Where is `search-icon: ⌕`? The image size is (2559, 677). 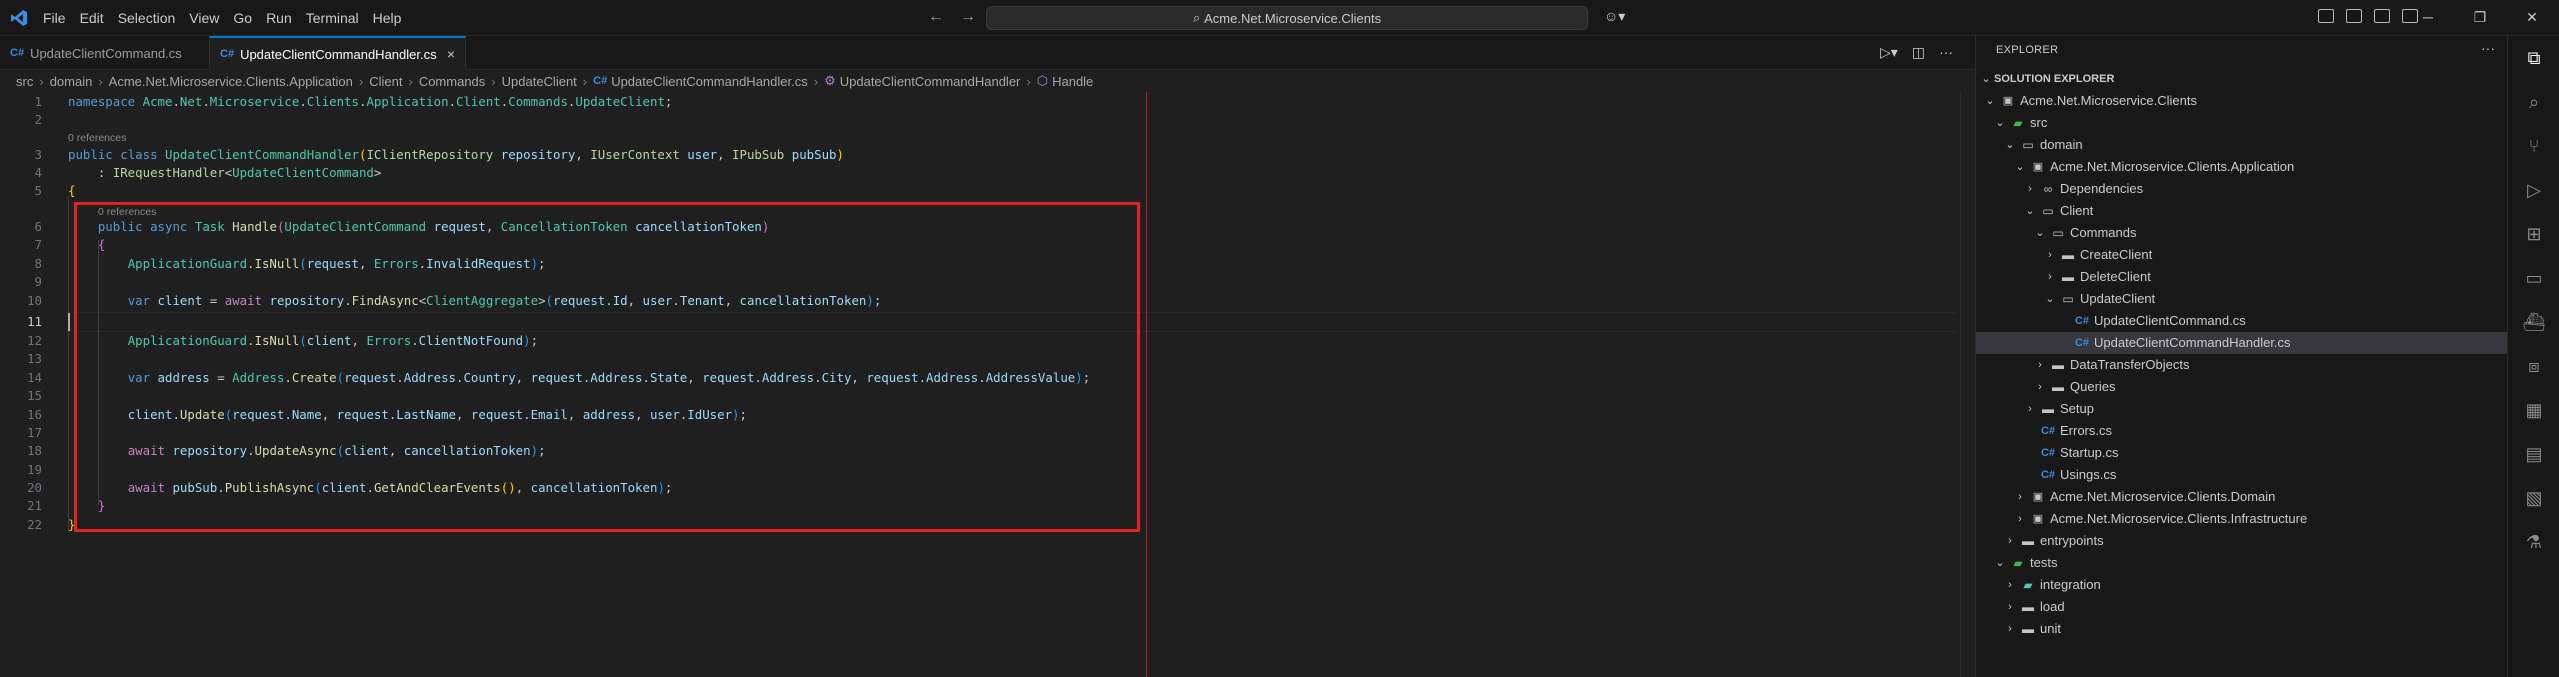
search-icon: ⌕ is located at coordinates (2533, 102).